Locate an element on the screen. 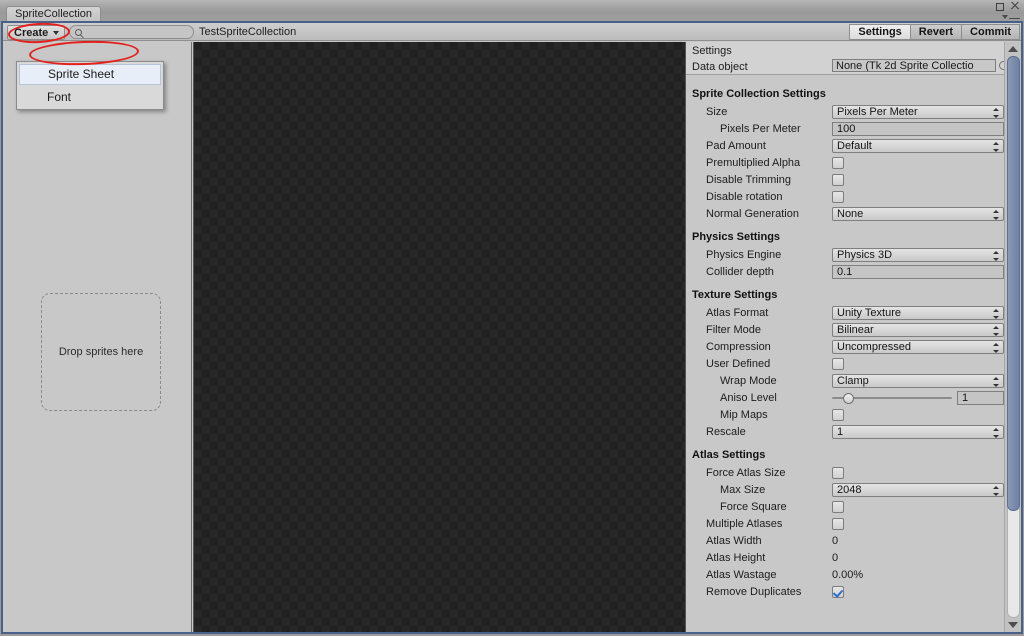 This screenshot has height=636, width=1024. settings-row: Remove Duplicates is located at coordinates (844, 592).